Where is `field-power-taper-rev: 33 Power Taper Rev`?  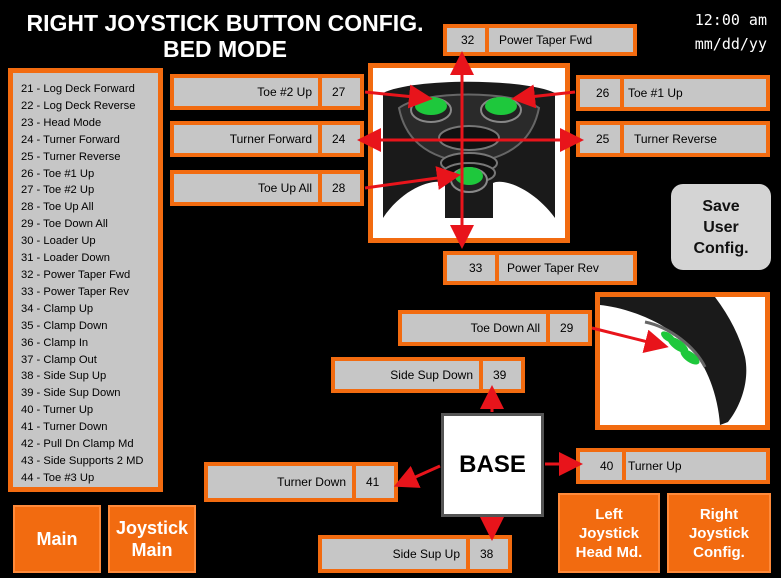
field-power-taper-rev: 33 Power Taper Rev is located at coordinates (540, 268).